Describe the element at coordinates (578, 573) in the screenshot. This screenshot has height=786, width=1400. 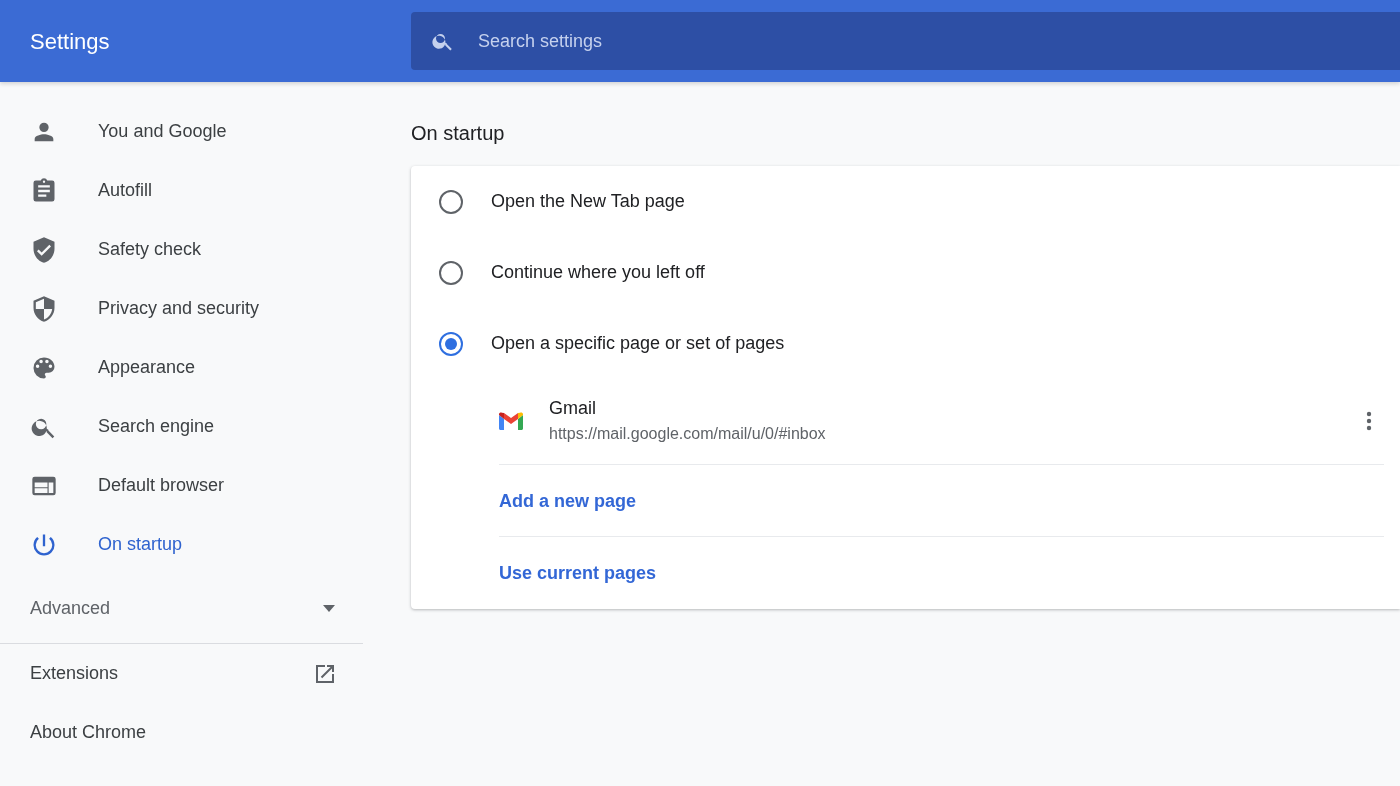
I see `text-link: Use current pages` at that location.